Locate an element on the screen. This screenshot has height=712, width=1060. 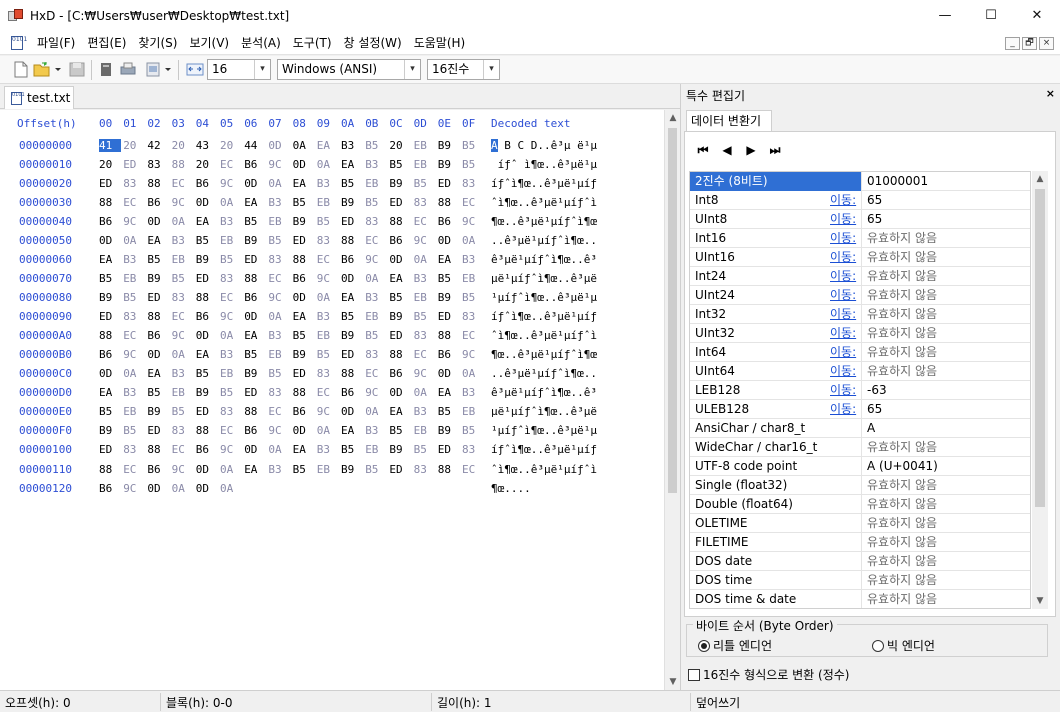
tab-test-txt: 0101 test.txt is located at coordinates (39, 97).